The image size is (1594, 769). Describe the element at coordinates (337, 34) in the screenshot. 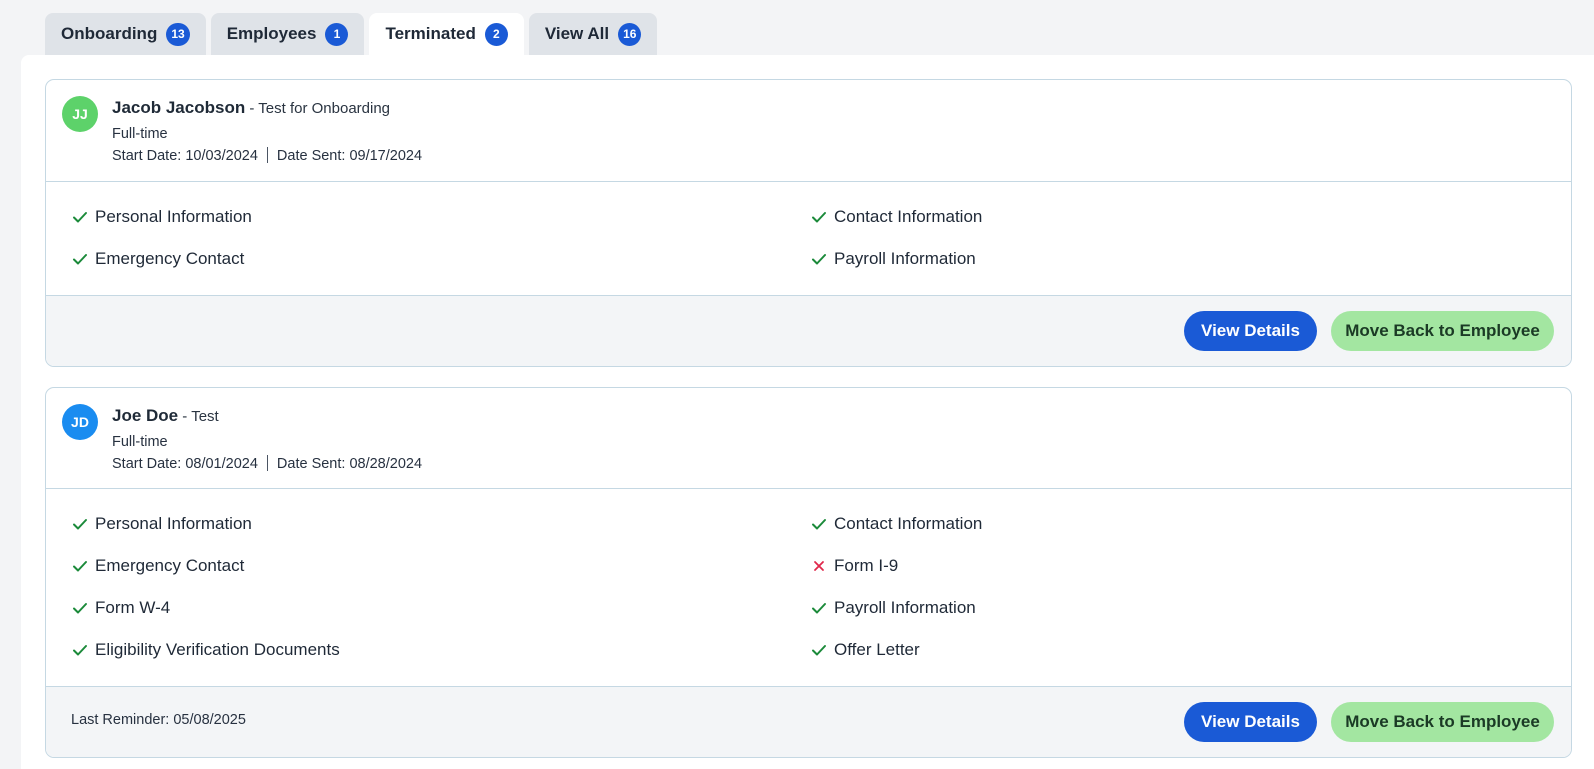

I see `count-badge: 1` at that location.